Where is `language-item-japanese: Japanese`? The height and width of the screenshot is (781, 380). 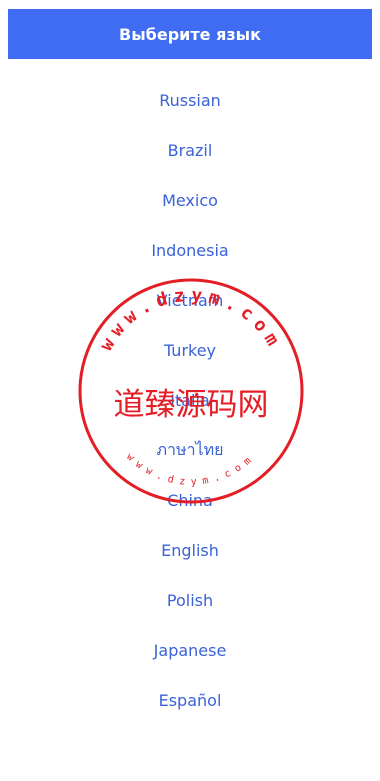
language-item-japanese: Japanese is located at coordinates (190, 650).